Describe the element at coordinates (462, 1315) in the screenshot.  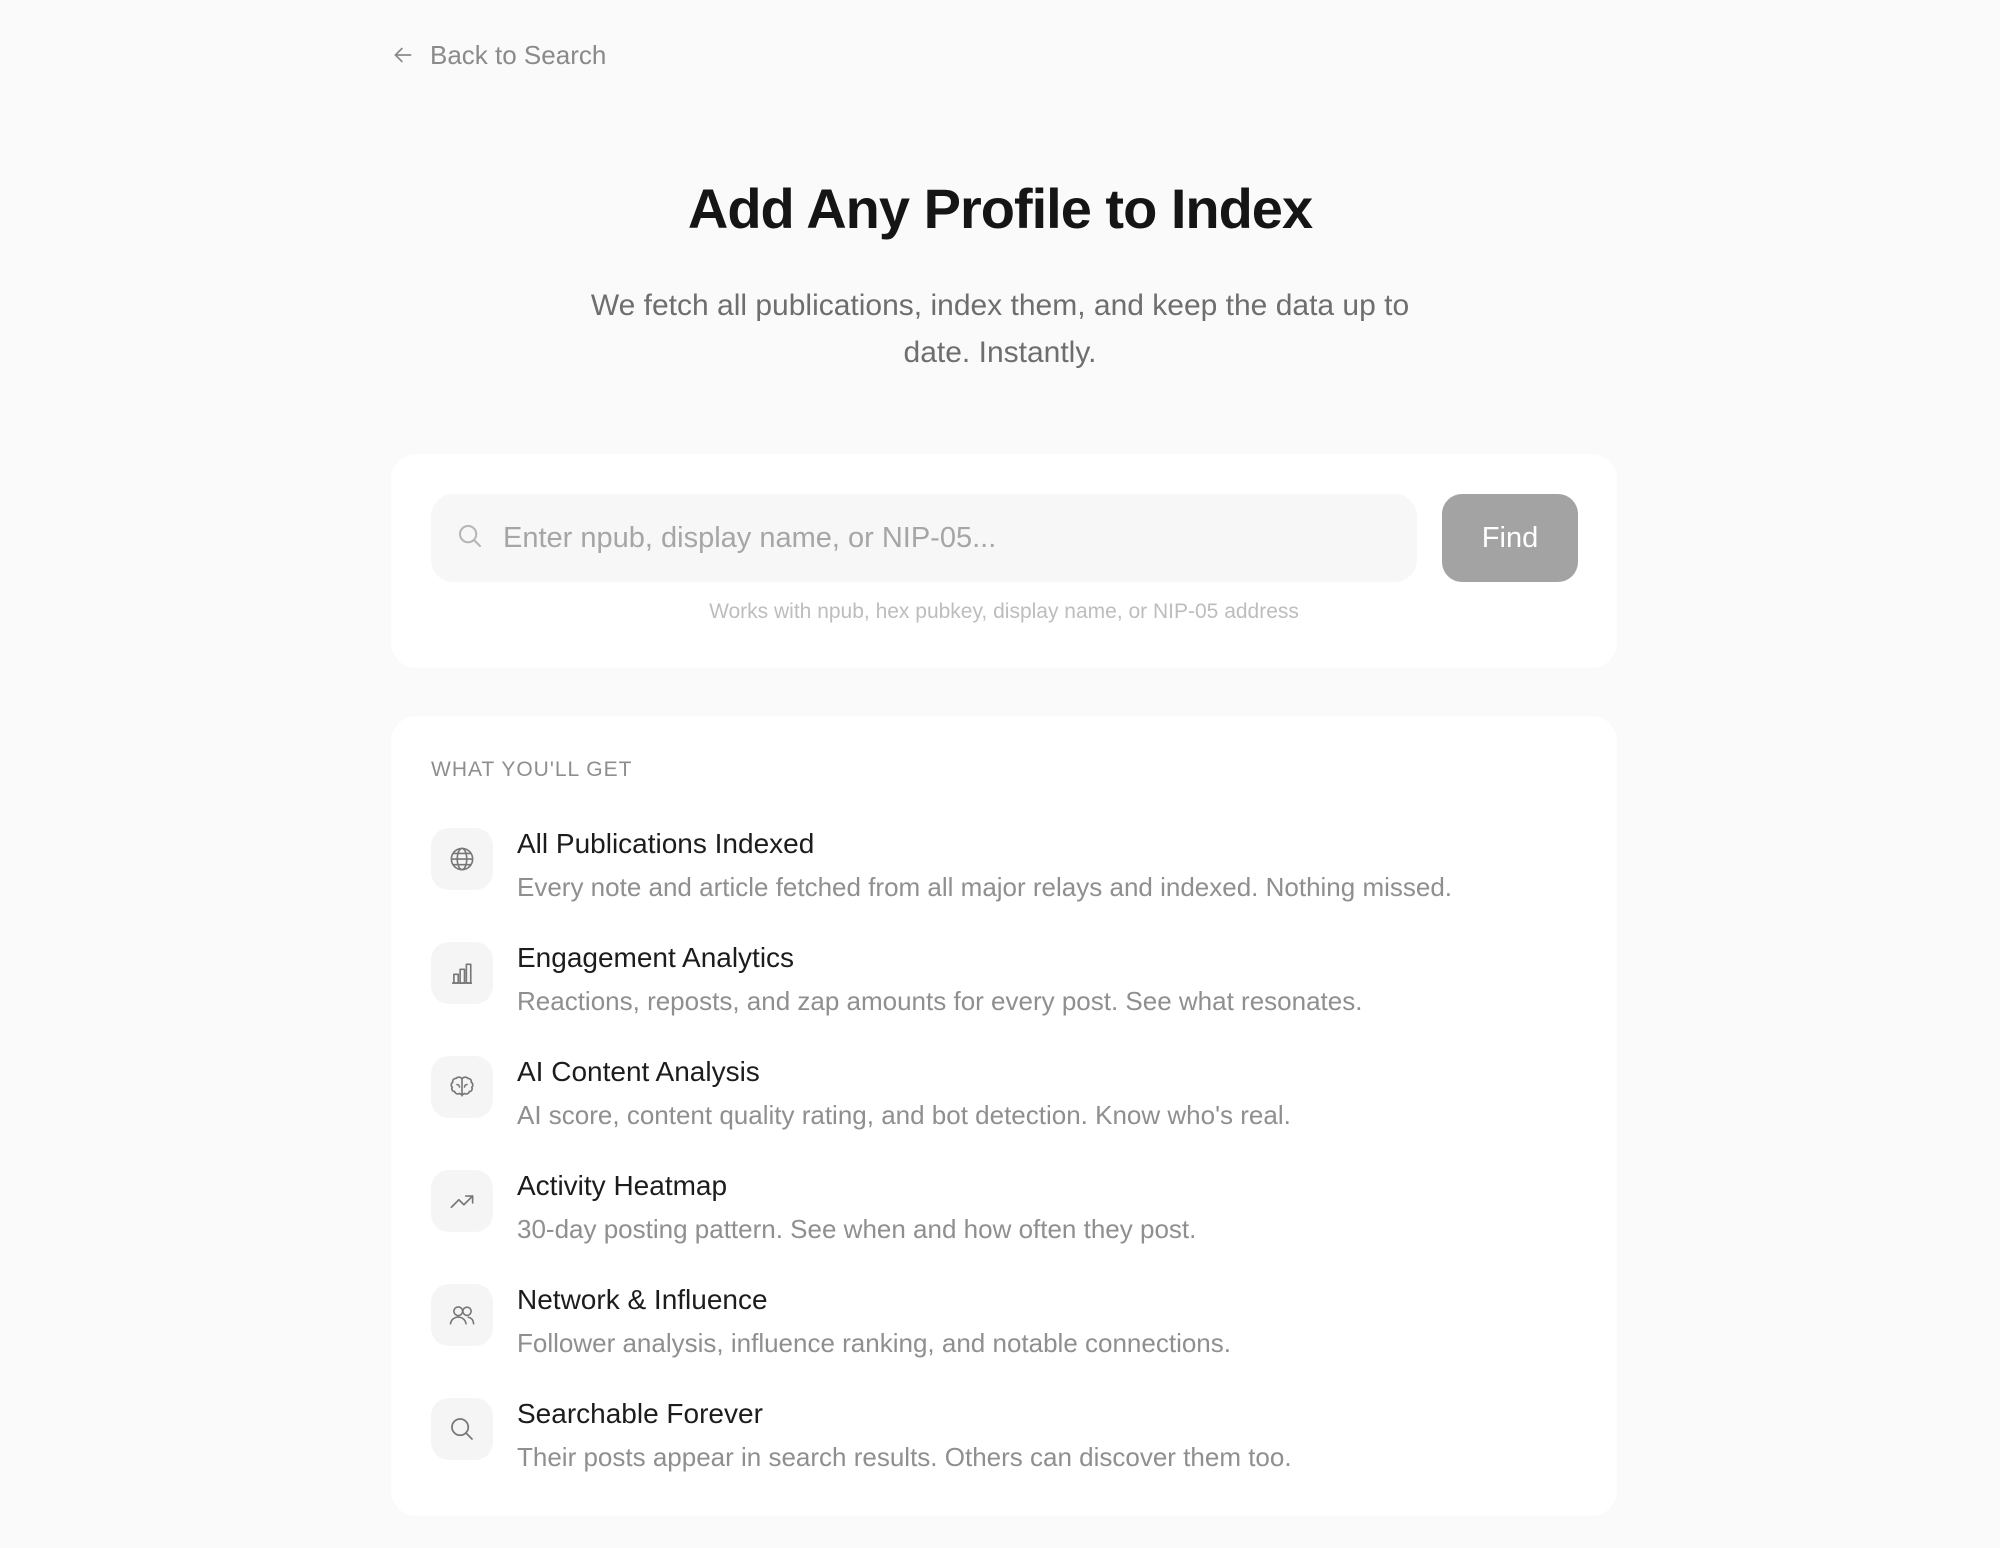
I see `users-icon` at that location.